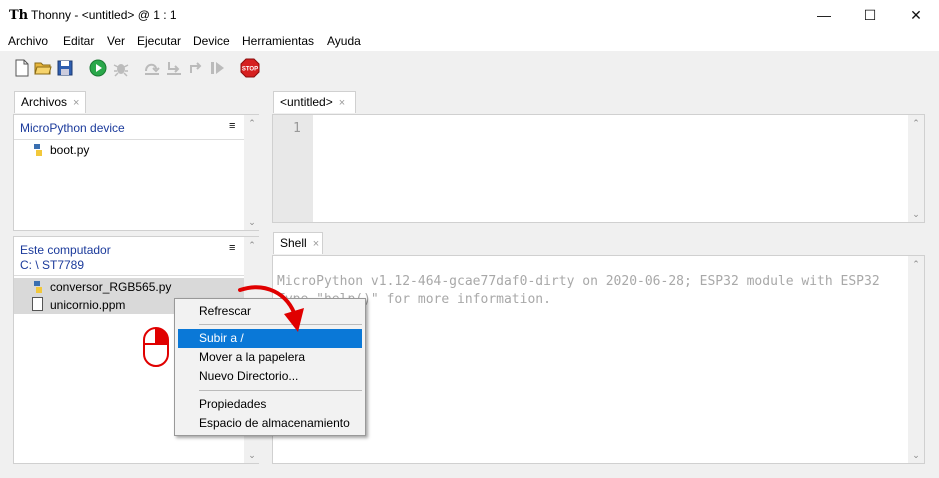 This screenshot has width=939, height=478. What do you see at coordinates (37, 304) in the screenshot?
I see `document-icon` at bounding box center [37, 304].